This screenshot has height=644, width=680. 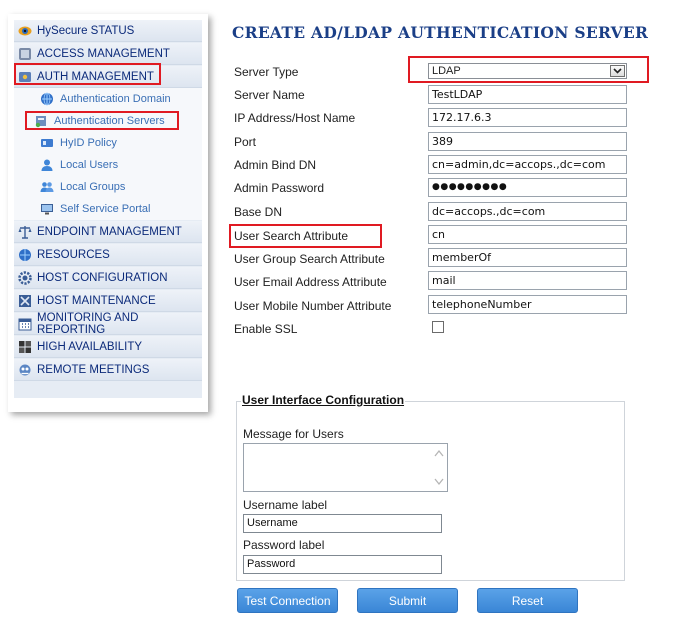 I want to click on monitor-icon, so click(x=47, y=209).